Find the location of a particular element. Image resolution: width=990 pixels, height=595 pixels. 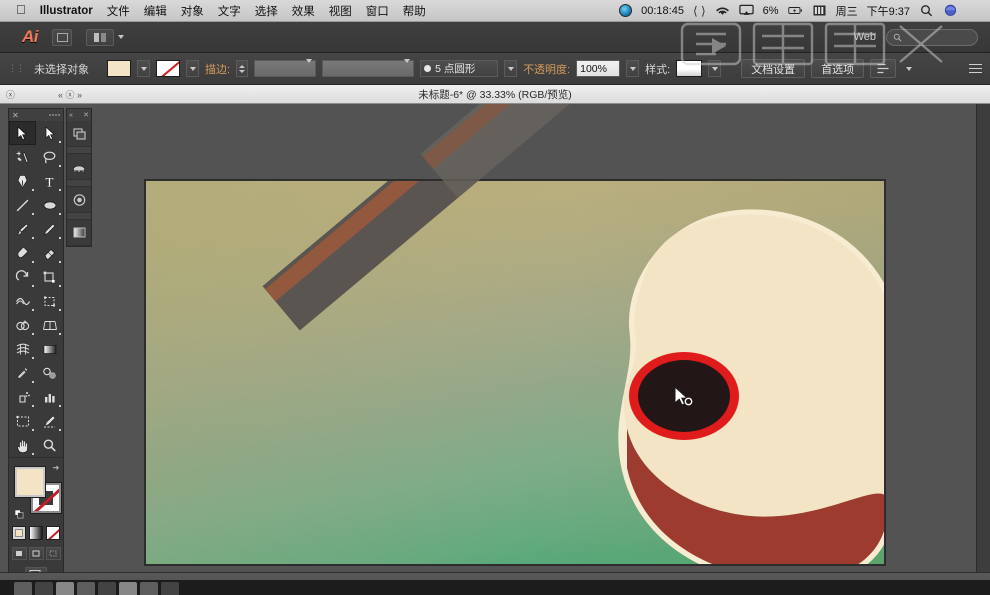

stroke-weight-input is located at coordinates (285, 67).